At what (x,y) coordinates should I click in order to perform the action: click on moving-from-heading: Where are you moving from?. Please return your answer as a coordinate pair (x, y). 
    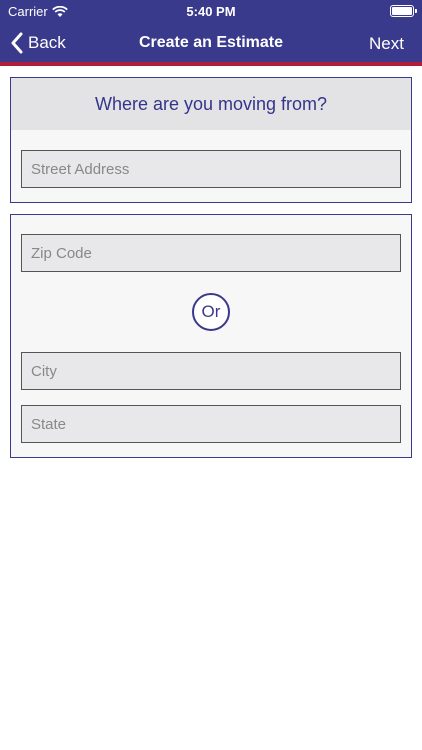
    Looking at the image, I should click on (211, 104).